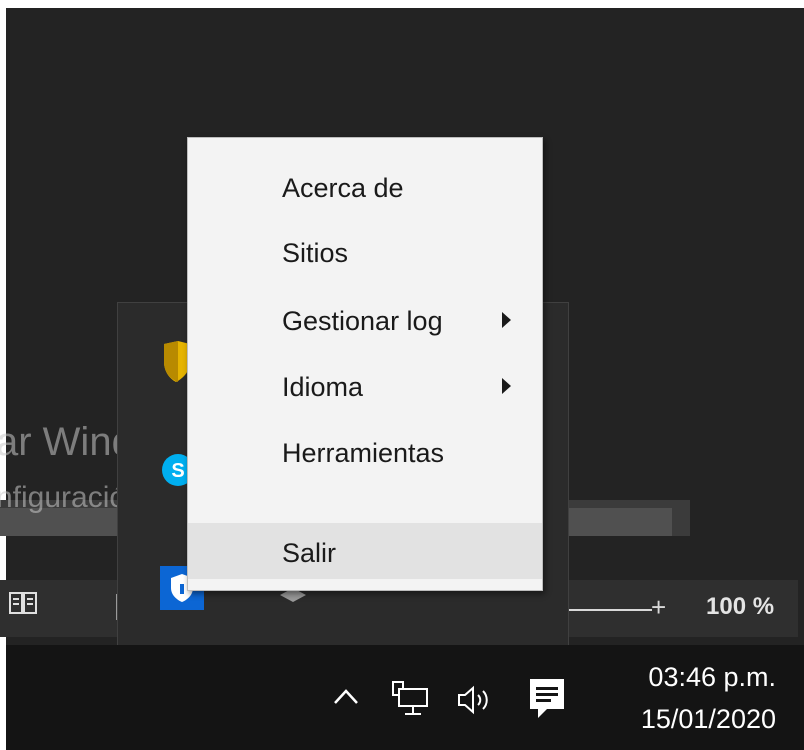 Image resolution: width=804 pixels, height=750 pixels. What do you see at coordinates (177, 471) in the screenshot?
I see `svg-text: S` at bounding box center [177, 471].